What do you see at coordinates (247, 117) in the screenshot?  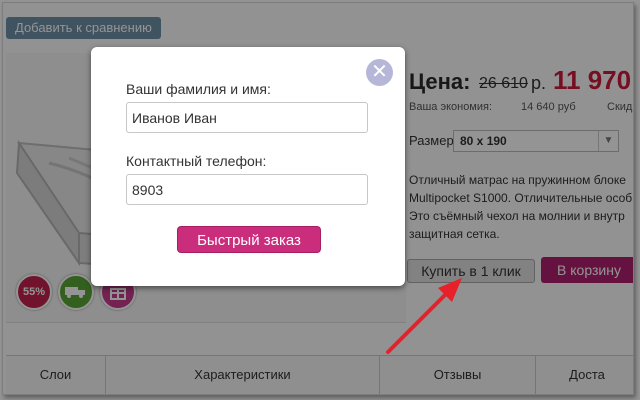 I see `name-field` at bounding box center [247, 117].